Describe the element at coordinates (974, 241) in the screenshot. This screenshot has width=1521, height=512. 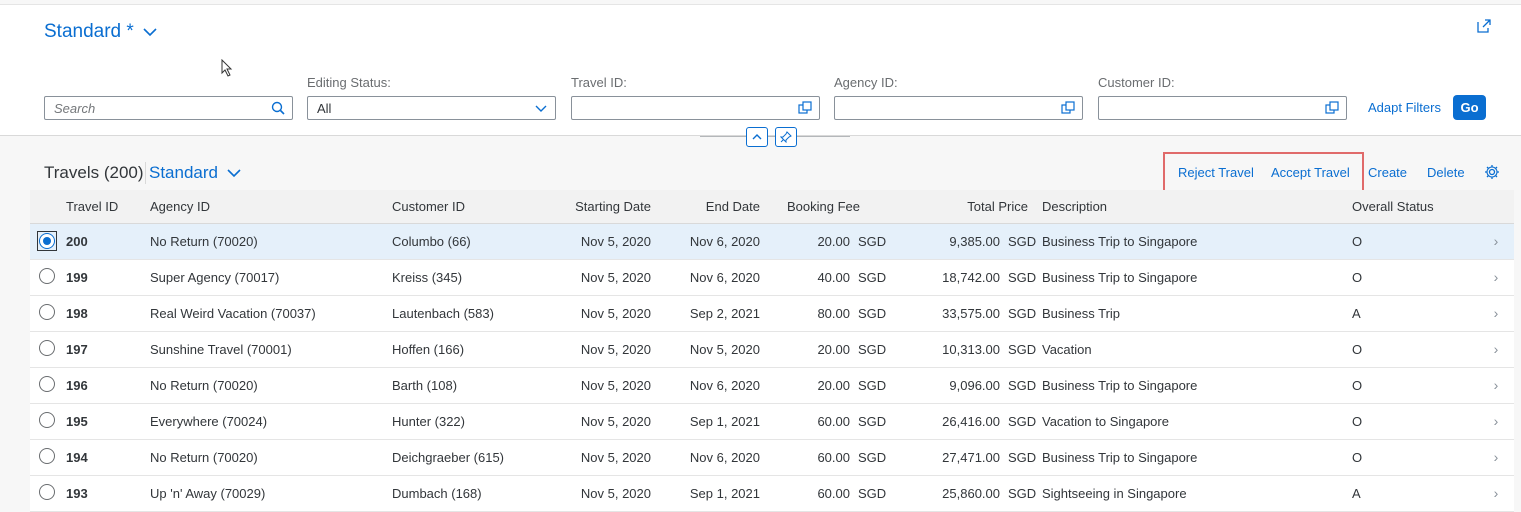
I see `price-amount: 9,385.00` at that location.